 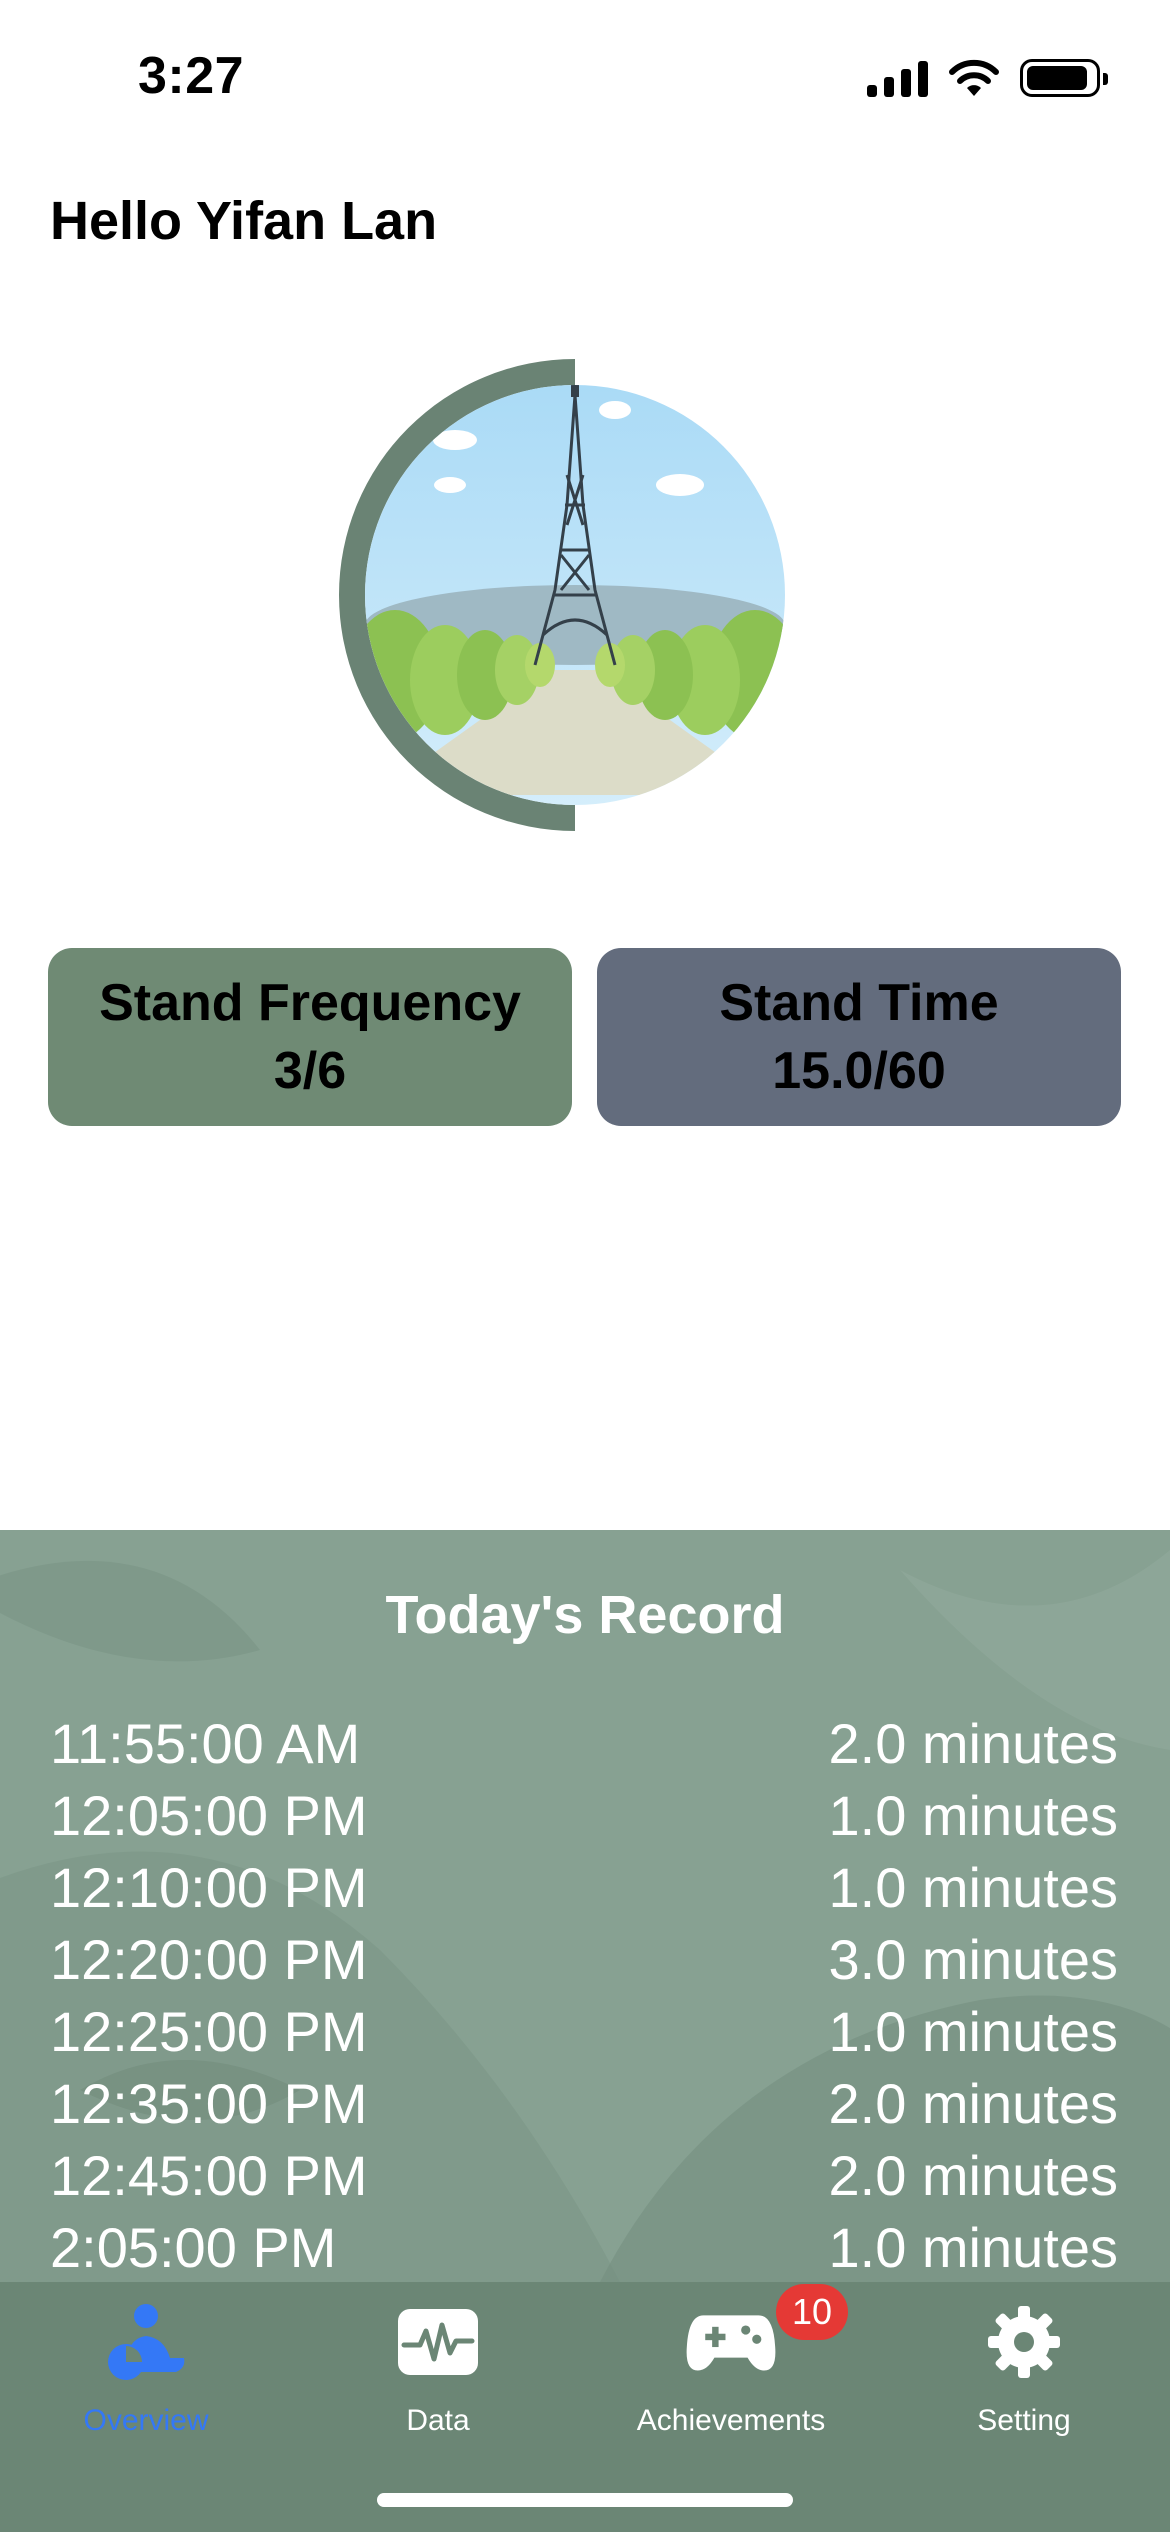 What do you see at coordinates (859, 1003) in the screenshot?
I see `stand-time-label: Stand Time` at bounding box center [859, 1003].